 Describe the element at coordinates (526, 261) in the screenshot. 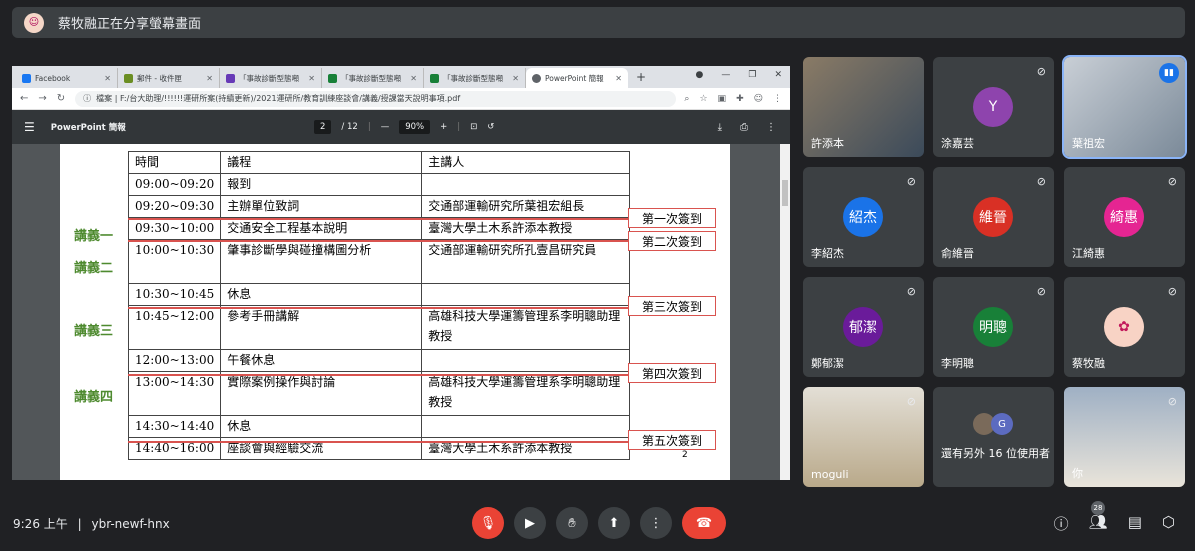

I see `table-cell: 交通部運輸研究所孔壹昌研究員` at that location.